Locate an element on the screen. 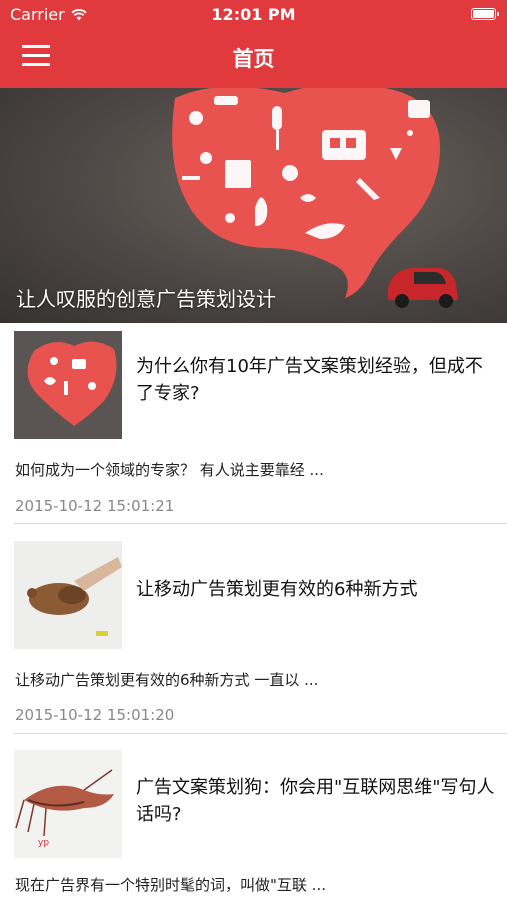 The height and width of the screenshot is (900, 507). page-title: 首页 is located at coordinates (253, 59).